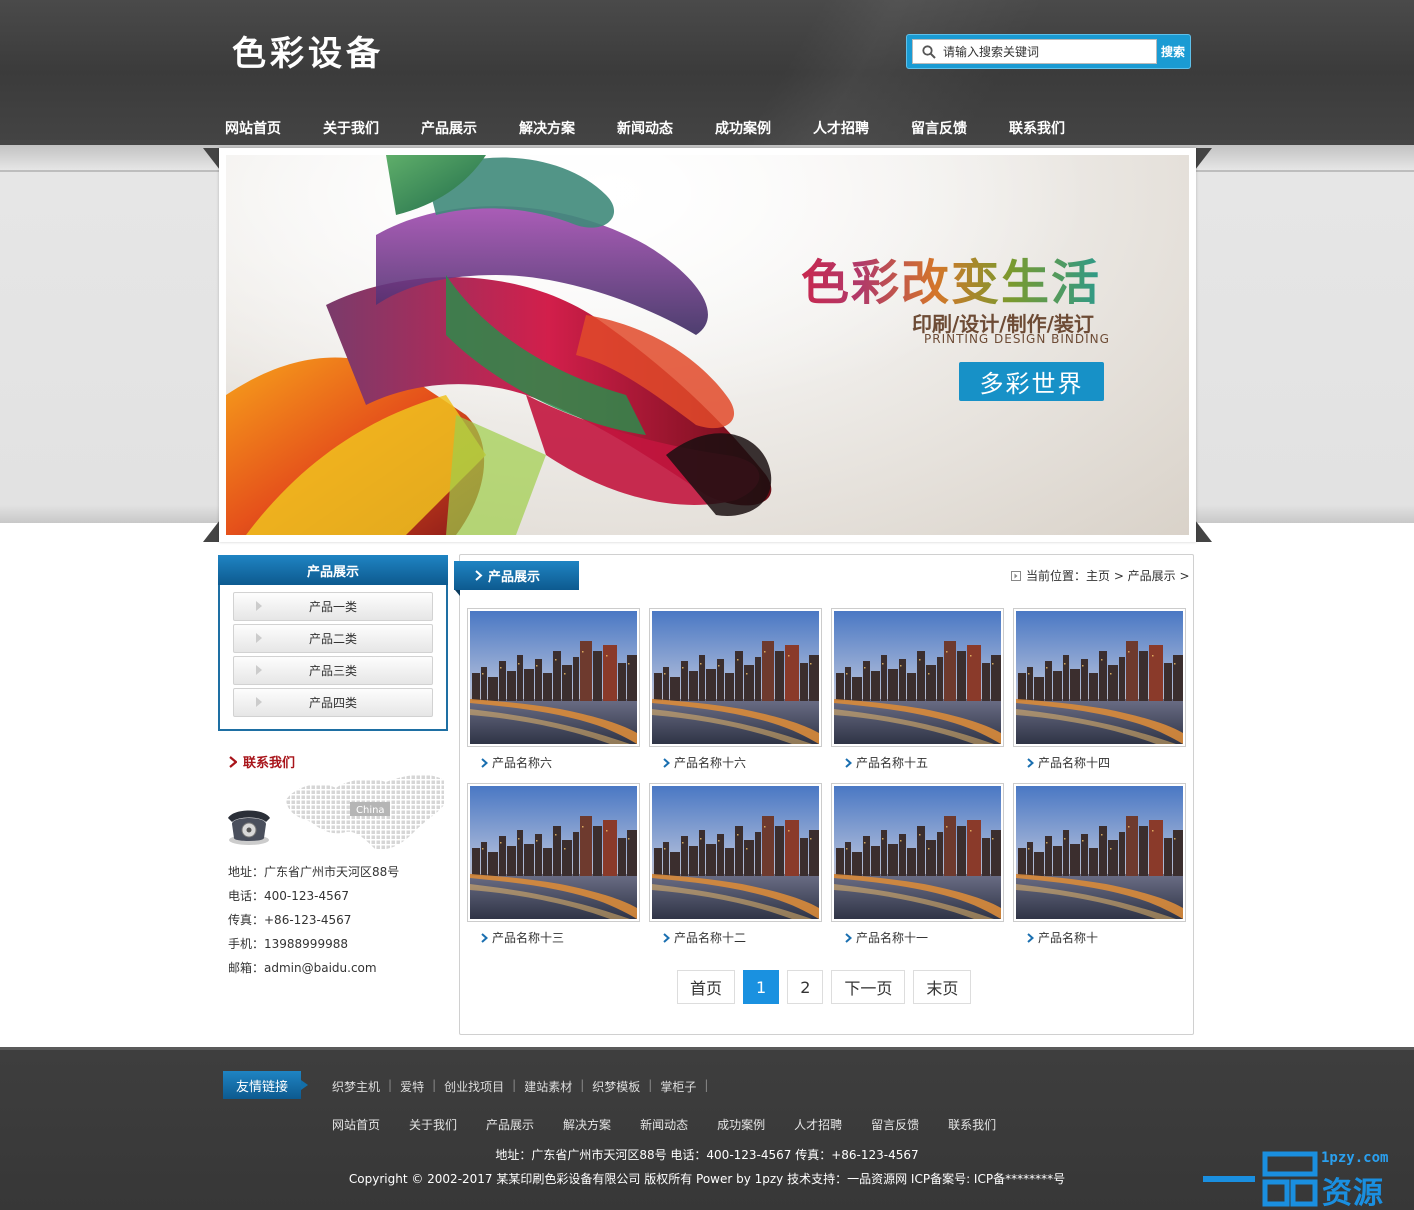  Describe the element at coordinates (265, 1085) in the screenshot. I see `friend-links-label: 友情链接` at that location.